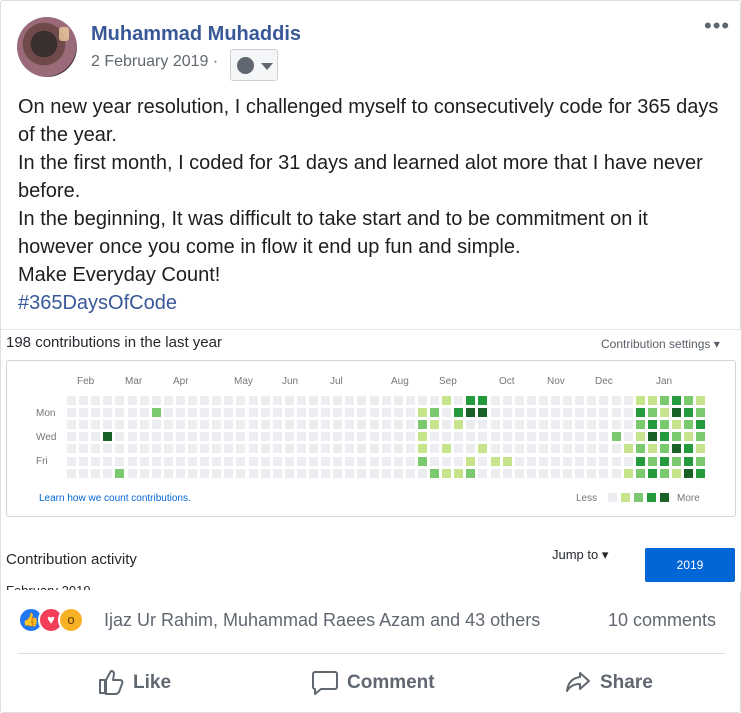 The width and height of the screenshot is (741, 713). I want to click on like-button: Like, so click(147, 685).